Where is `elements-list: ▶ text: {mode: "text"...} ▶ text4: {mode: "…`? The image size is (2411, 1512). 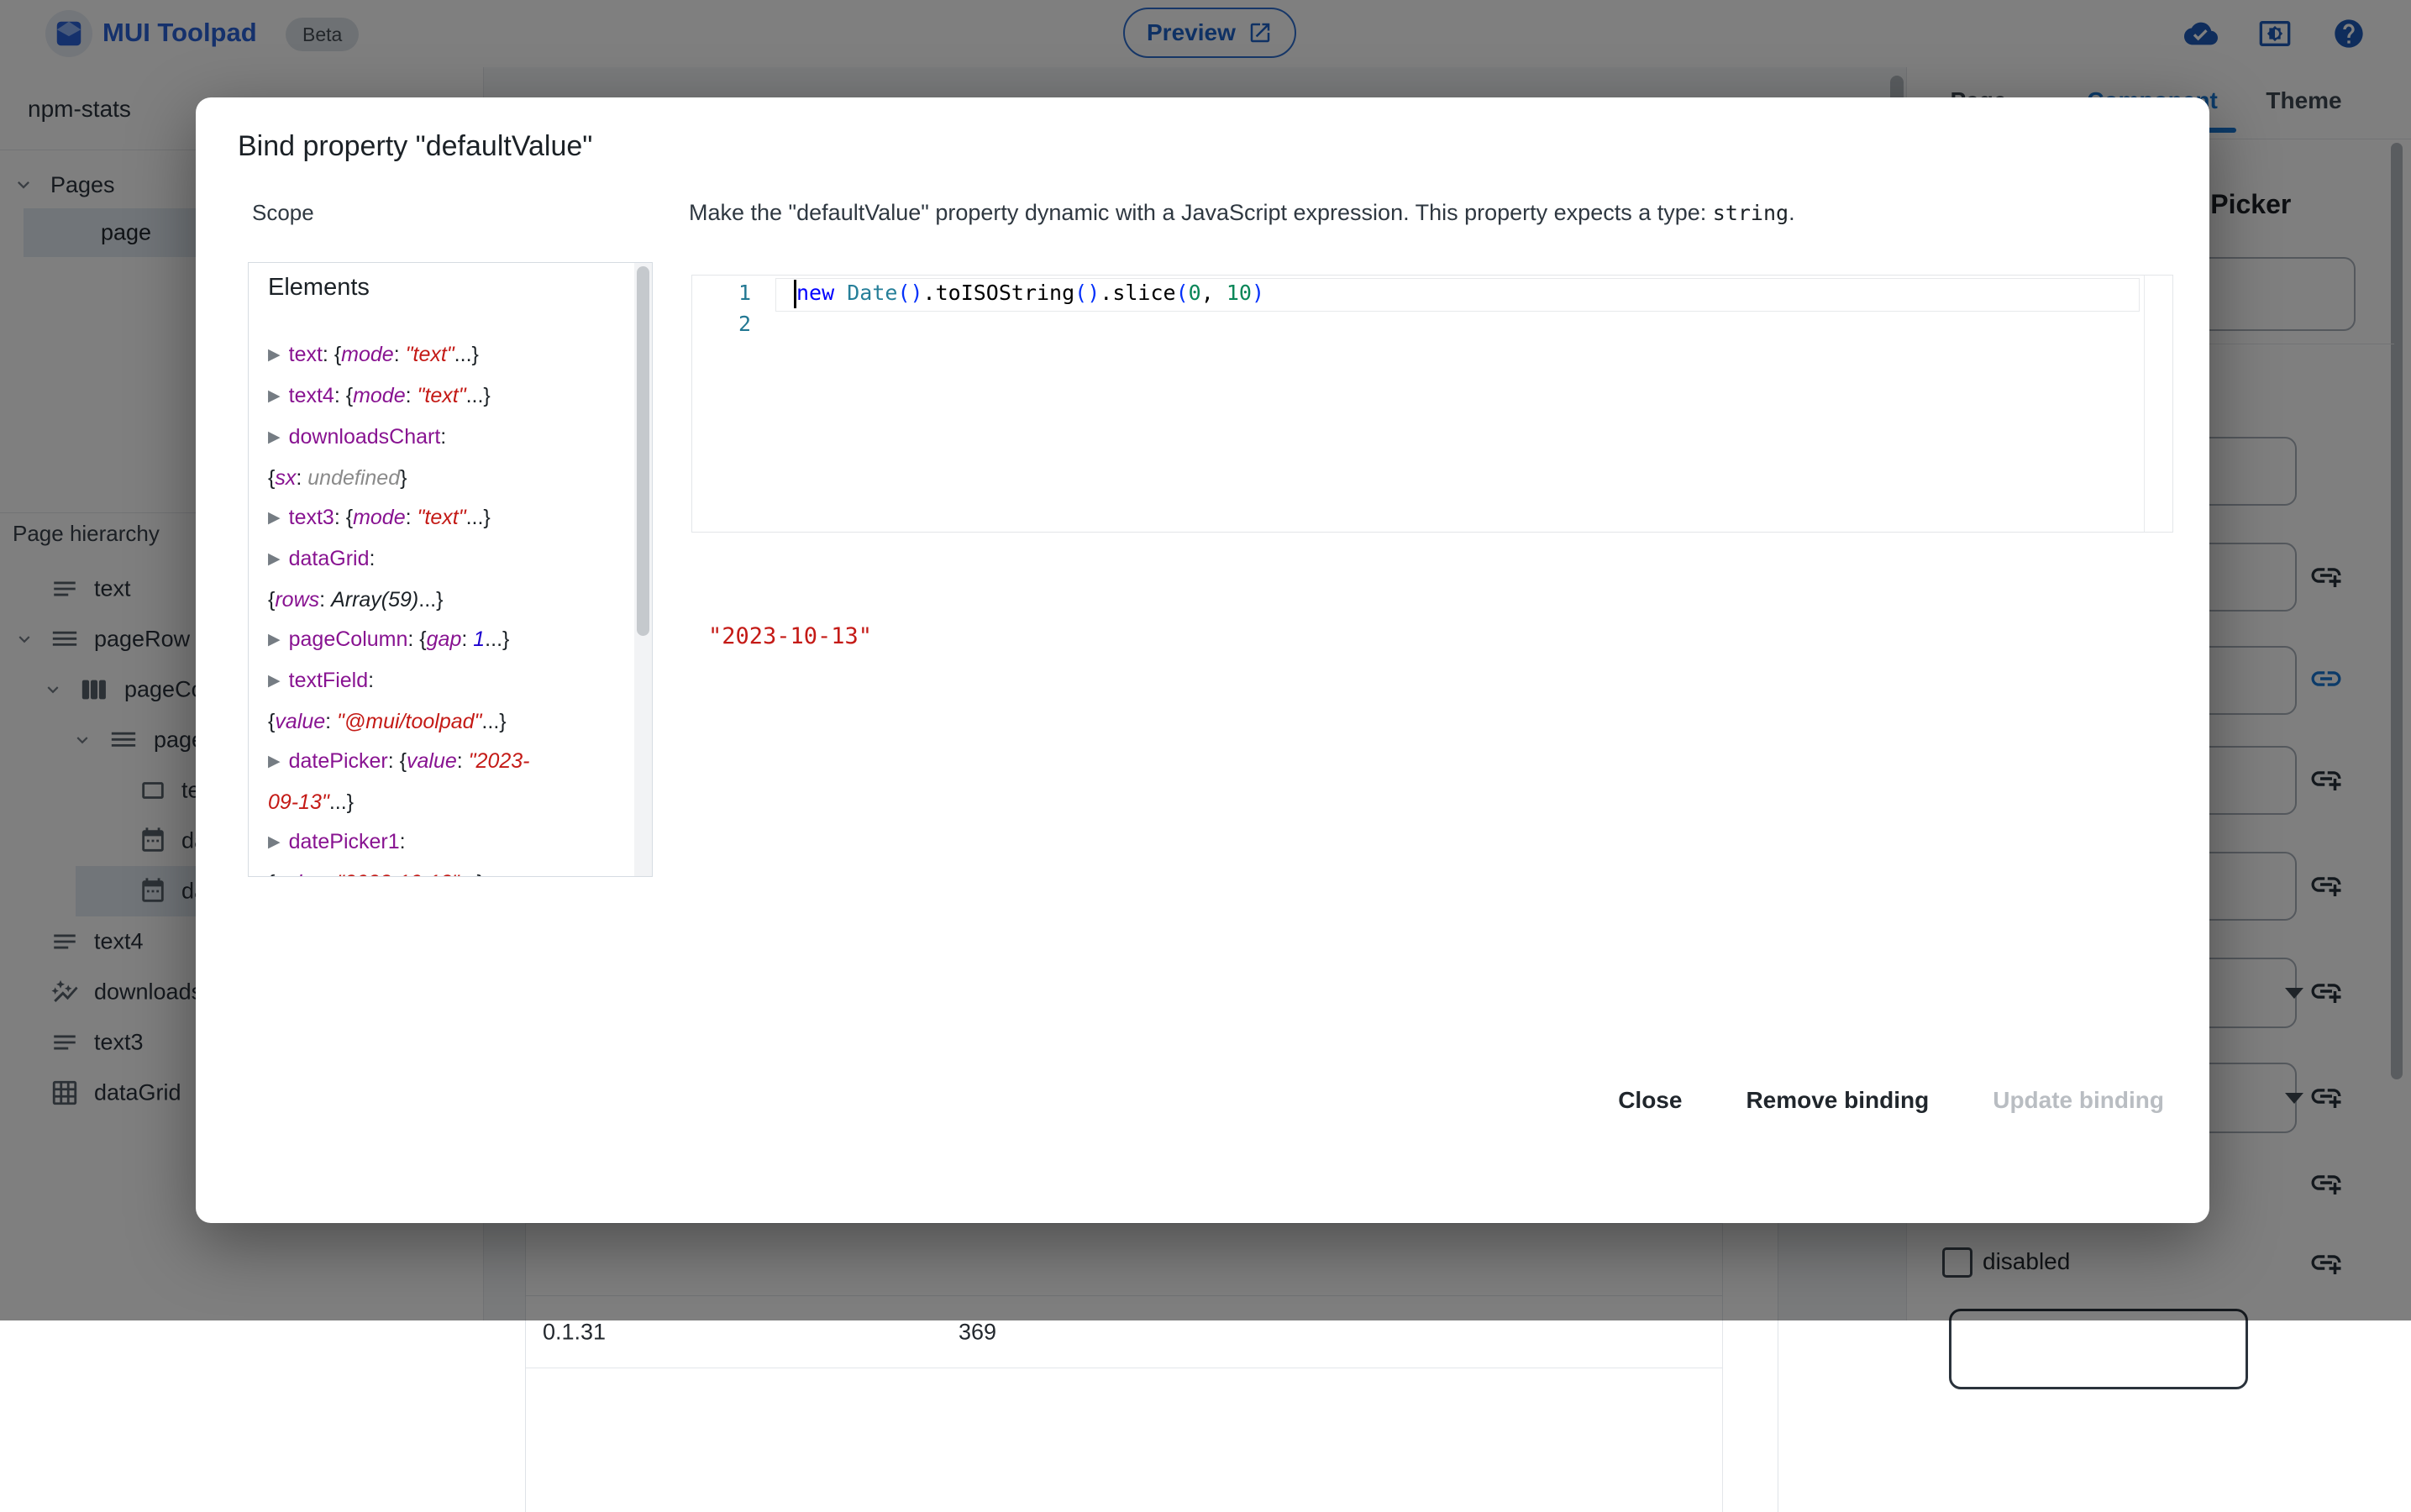
elements-list: ▶ text: {mode: "text"...} ▶ text4: {mode: "… is located at coordinates (438, 605).